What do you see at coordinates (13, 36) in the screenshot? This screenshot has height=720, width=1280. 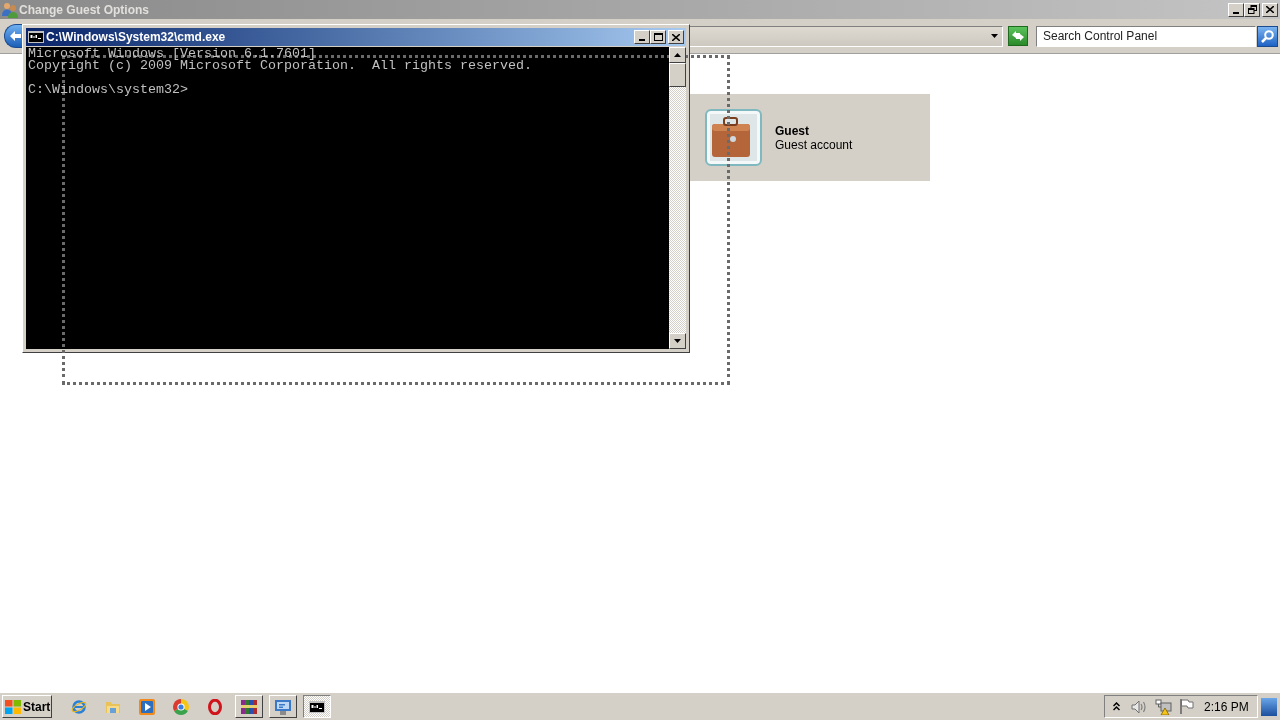 I see `back-button` at bounding box center [13, 36].